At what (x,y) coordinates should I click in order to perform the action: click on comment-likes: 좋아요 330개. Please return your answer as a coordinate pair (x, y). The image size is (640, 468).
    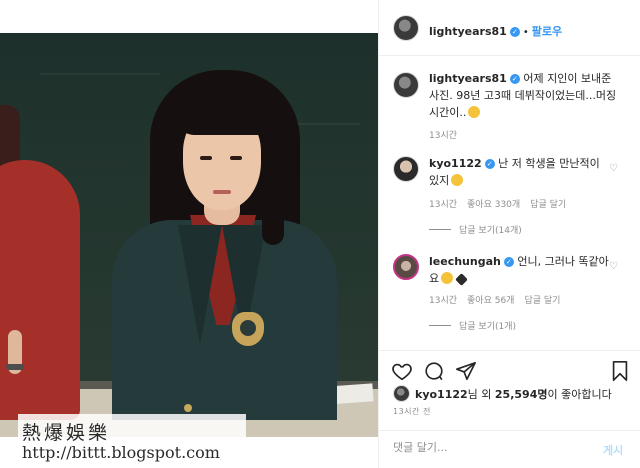
    Looking at the image, I should click on (493, 205).